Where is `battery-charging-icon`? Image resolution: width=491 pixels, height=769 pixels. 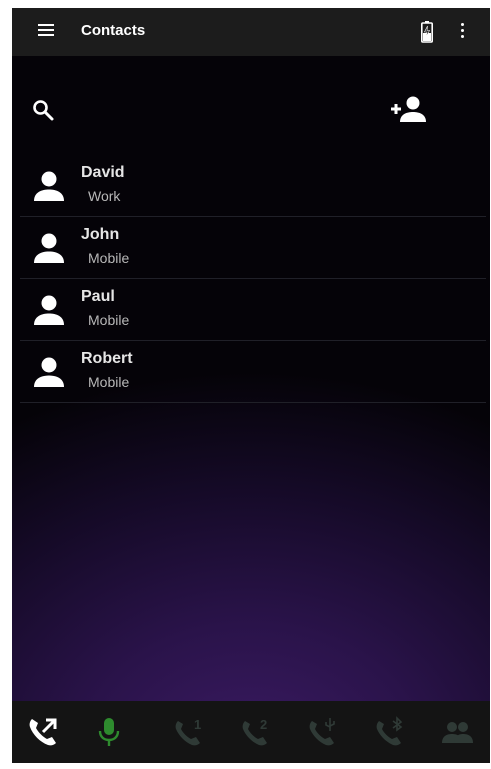 battery-charging-icon is located at coordinates (427, 32).